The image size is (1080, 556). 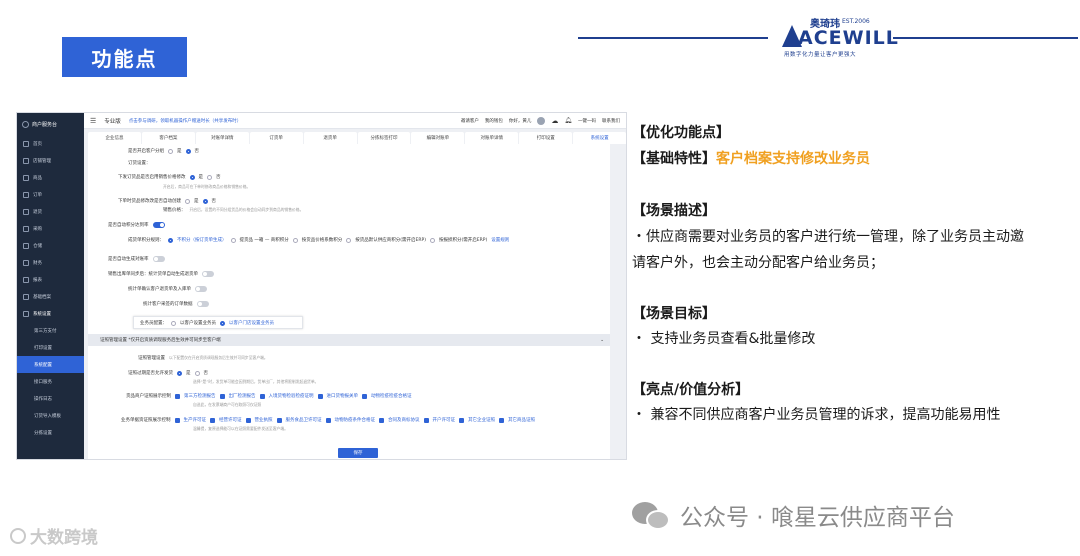 I want to click on wallet-link: 我的钱包, so click(x=494, y=121).